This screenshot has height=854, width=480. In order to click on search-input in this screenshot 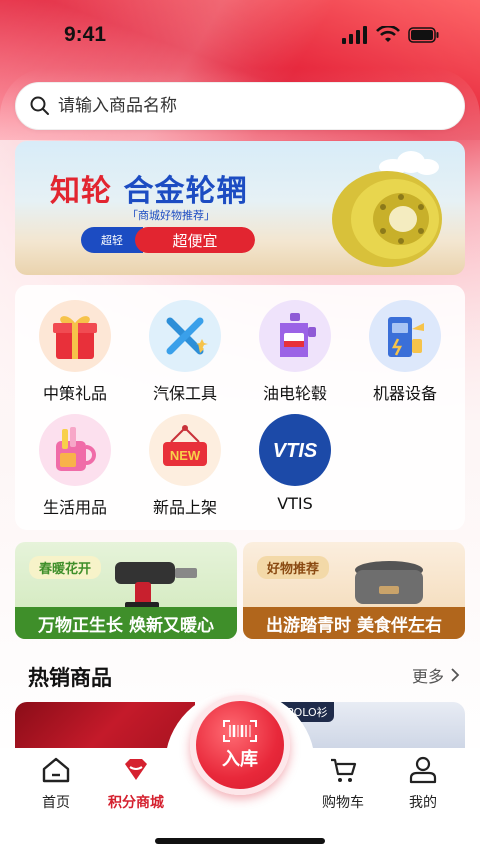, I will do `click(248, 106)`.